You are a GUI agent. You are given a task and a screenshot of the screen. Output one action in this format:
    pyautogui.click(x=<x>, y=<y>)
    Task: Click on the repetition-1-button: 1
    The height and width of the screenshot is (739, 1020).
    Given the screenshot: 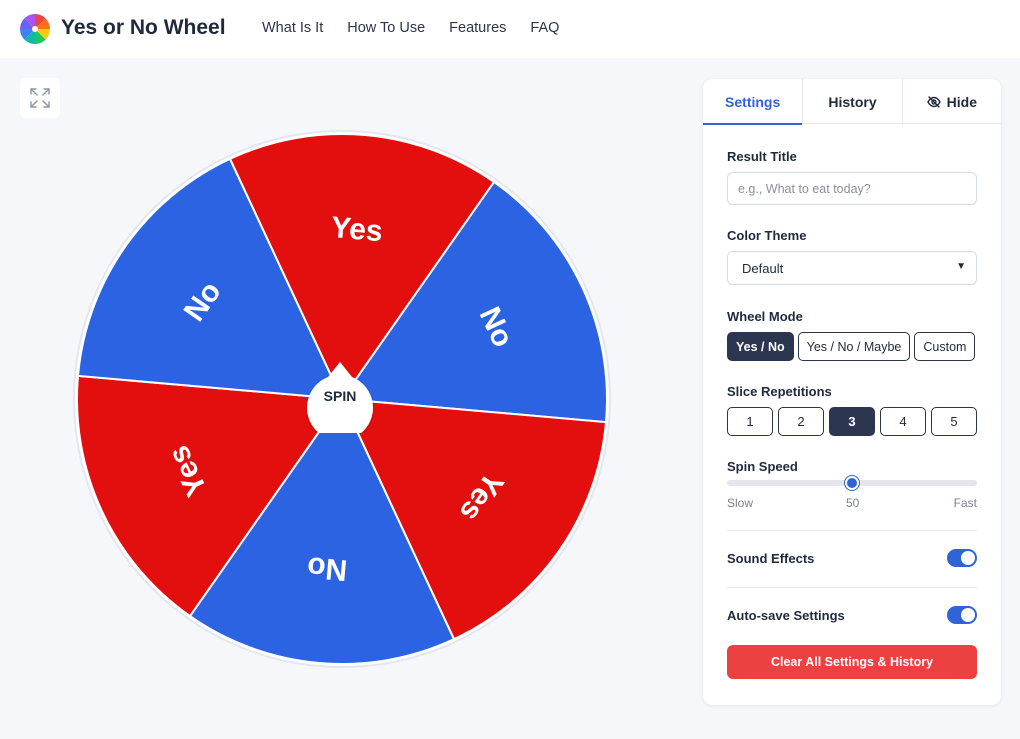 What is the action you would take?
    pyautogui.click(x=750, y=421)
    